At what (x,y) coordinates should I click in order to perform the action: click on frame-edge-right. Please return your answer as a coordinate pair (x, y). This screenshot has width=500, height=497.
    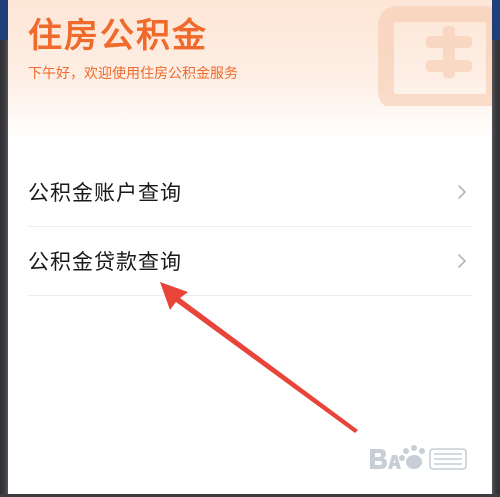
    Looking at the image, I should click on (496, 248).